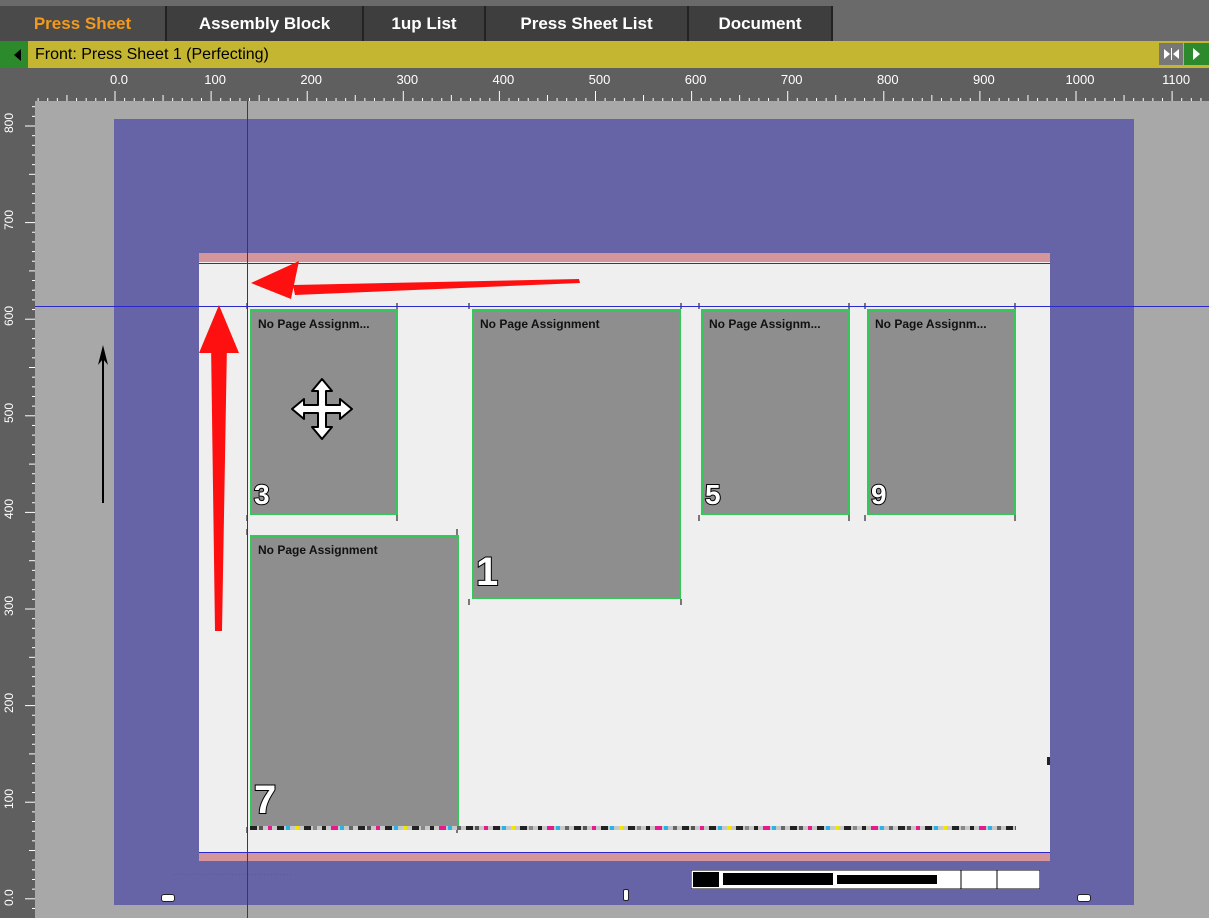 The width and height of the screenshot is (1209, 918). Describe the element at coordinates (984, 79) in the screenshot. I see `ruler-tick-label: 900` at that location.